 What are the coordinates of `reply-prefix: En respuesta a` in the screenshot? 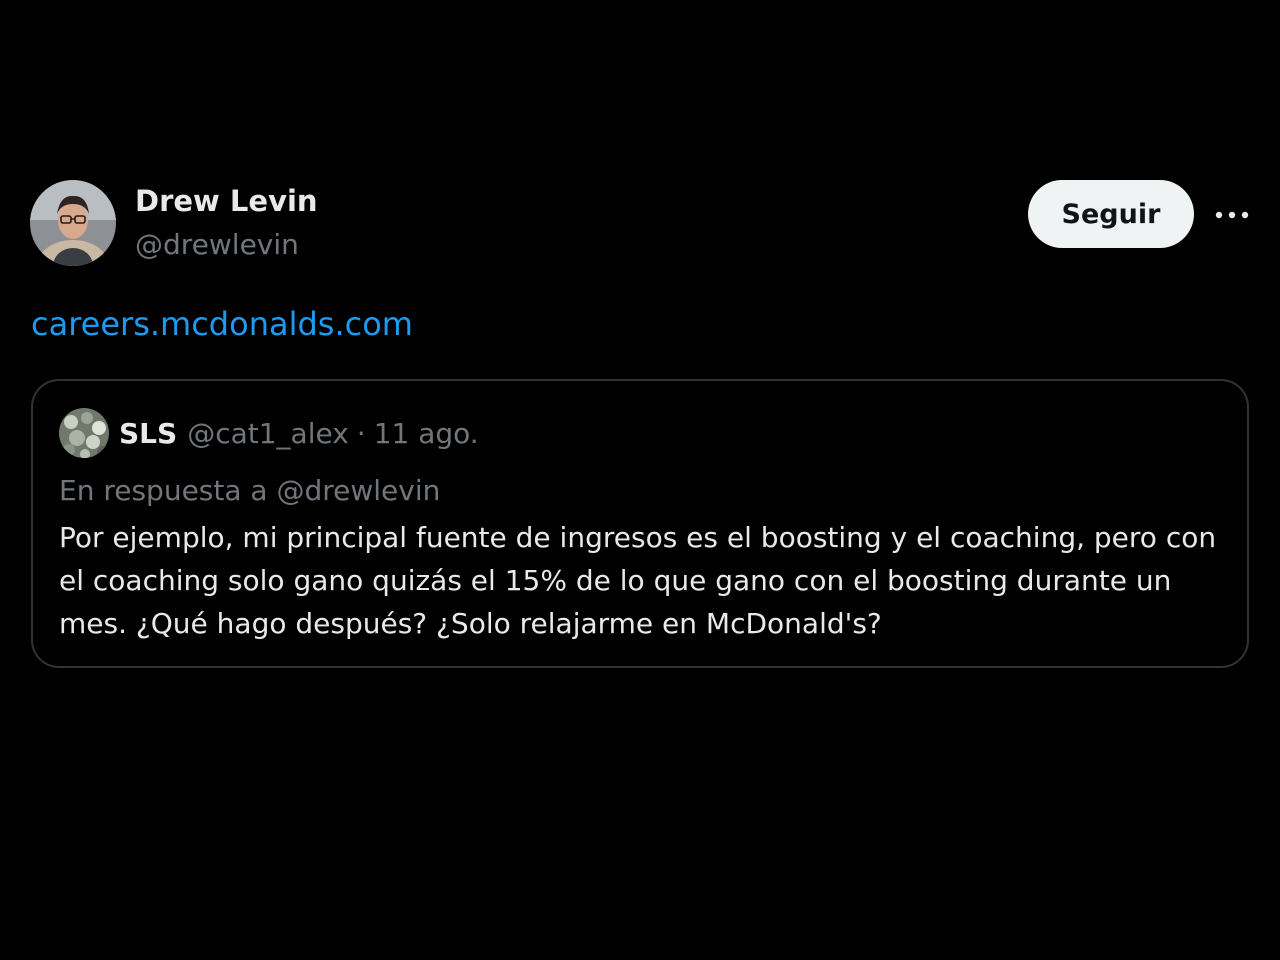 It's located at (163, 490).